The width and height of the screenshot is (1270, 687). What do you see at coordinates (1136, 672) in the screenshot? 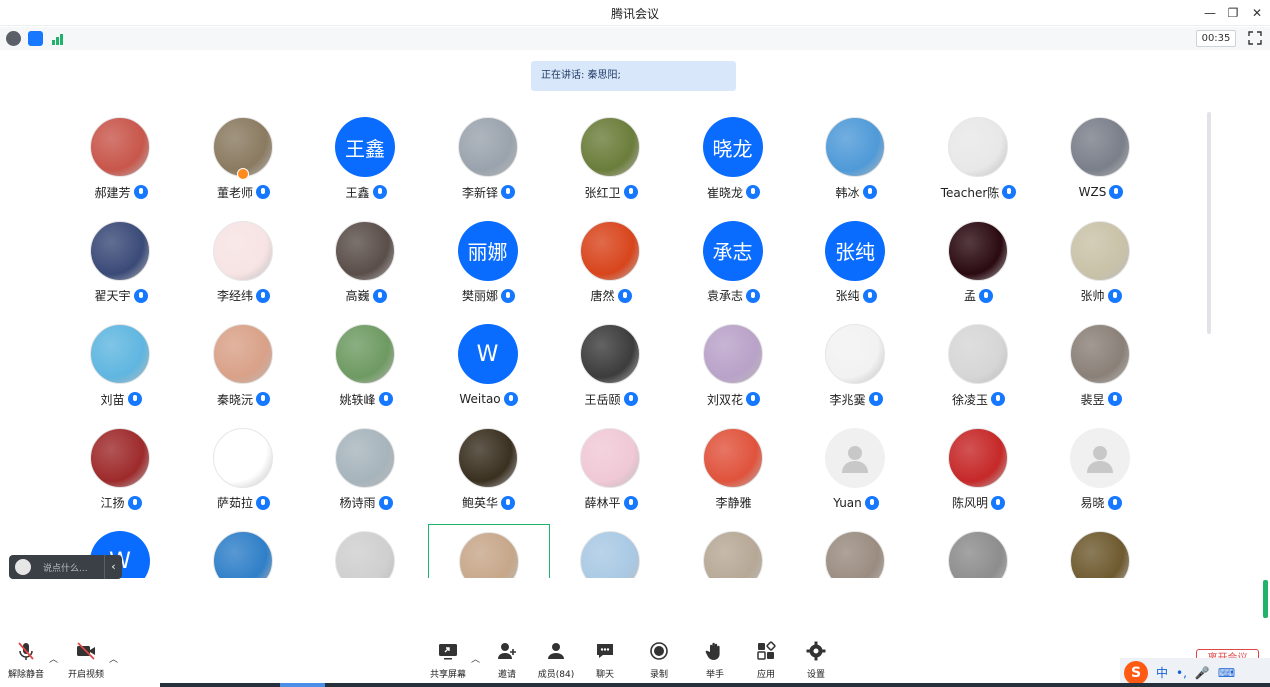
I see `sogou-ime-icon: S` at bounding box center [1136, 672].